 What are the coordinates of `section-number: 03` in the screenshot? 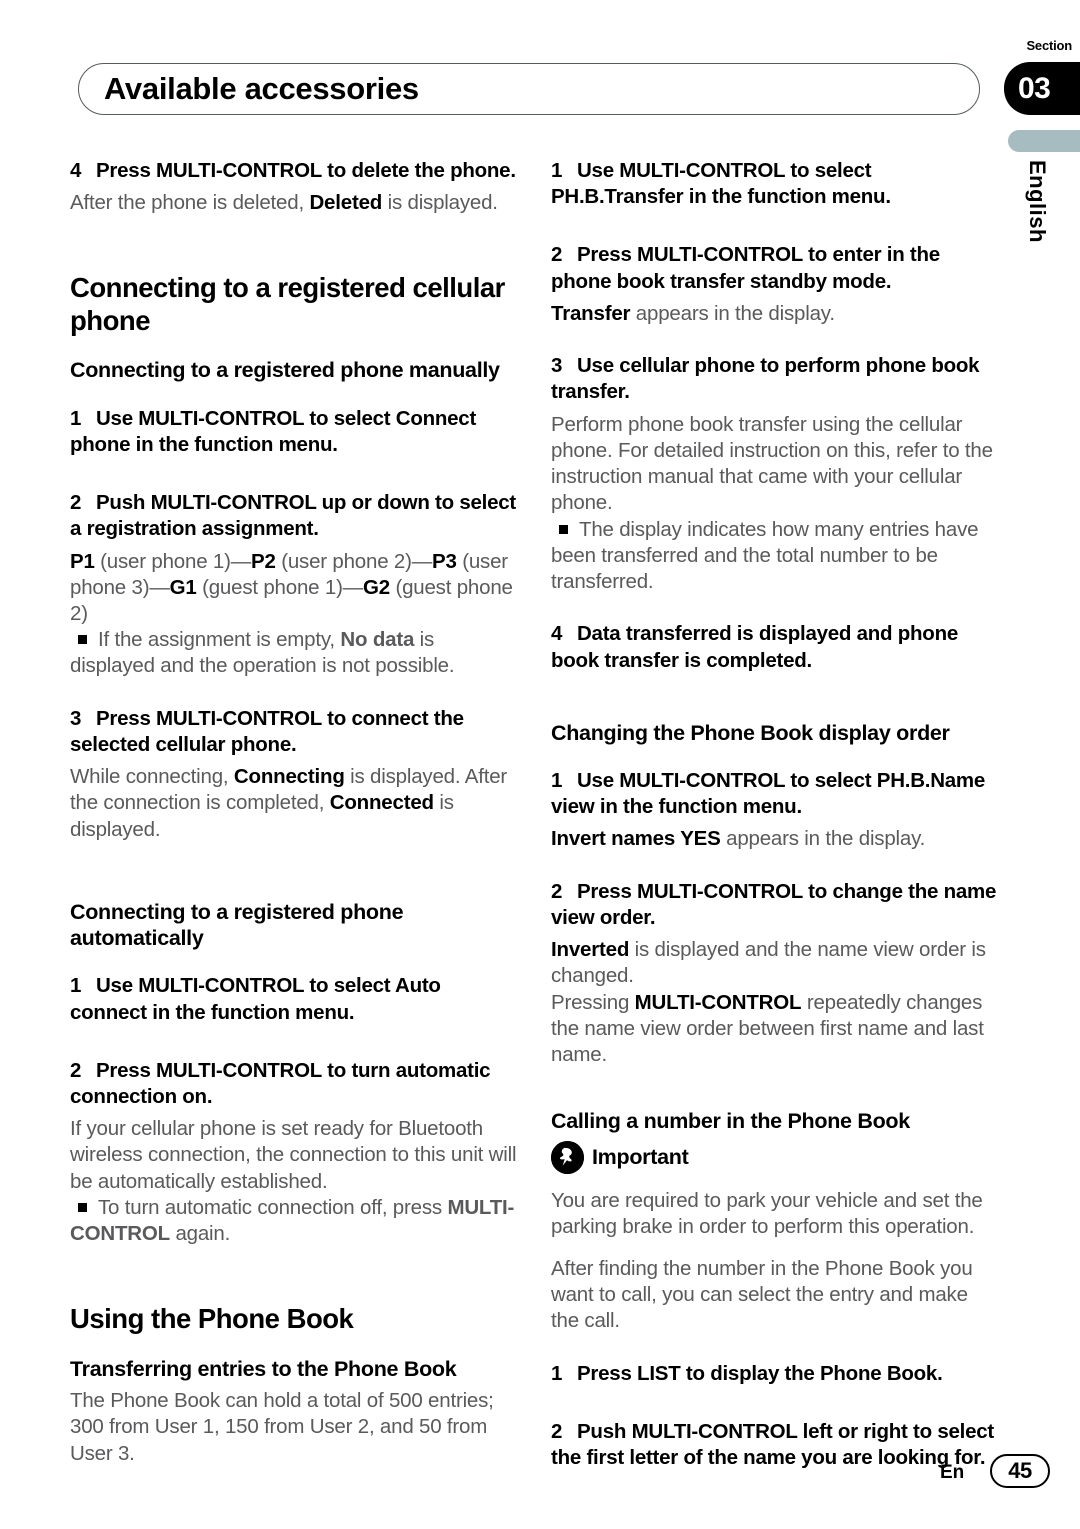 It's located at (1034, 88).